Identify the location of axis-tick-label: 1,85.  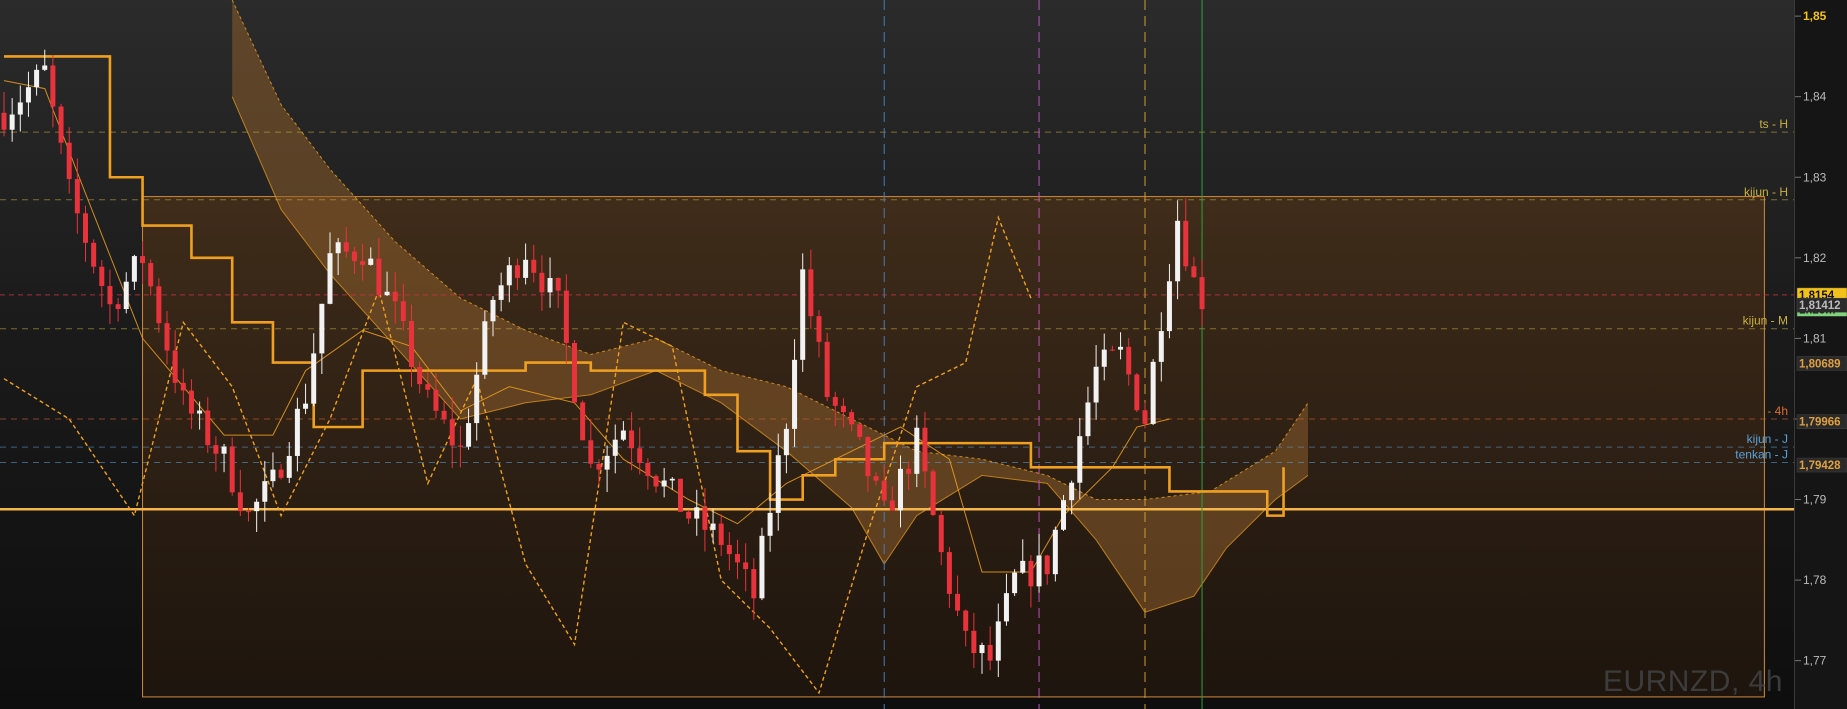
(1815, 16).